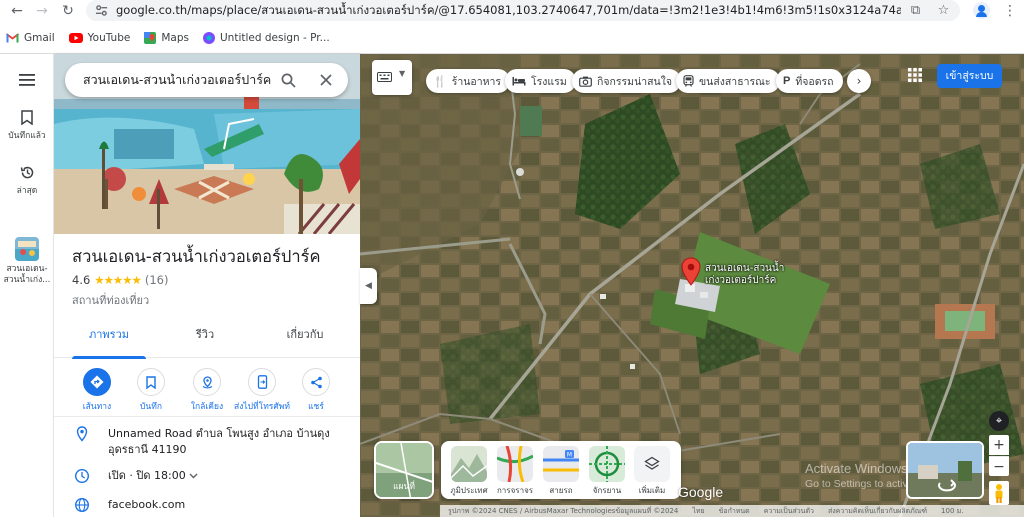  Describe the element at coordinates (698, 511) in the screenshot. I see `language-link: ไทย` at that location.